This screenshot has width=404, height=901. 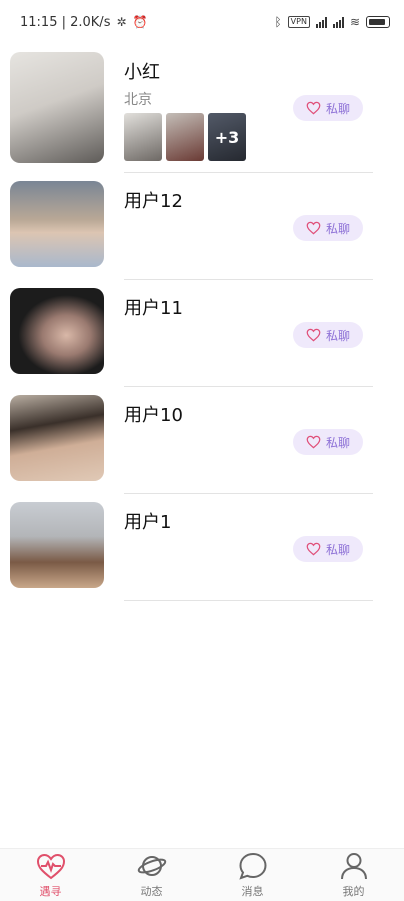 I want to click on tab-label: 动态, so click(x=151, y=891).